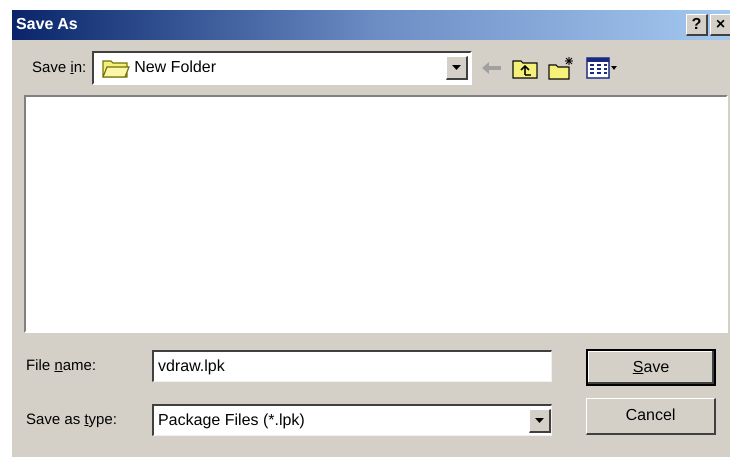  Describe the element at coordinates (352, 420) in the screenshot. I see `save-as-type-dropdown: Package Files (*.lpk)` at that location.